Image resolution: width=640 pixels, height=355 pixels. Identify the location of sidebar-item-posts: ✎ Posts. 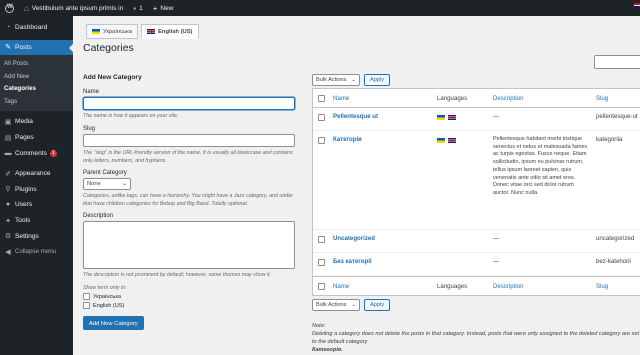
(36, 47).